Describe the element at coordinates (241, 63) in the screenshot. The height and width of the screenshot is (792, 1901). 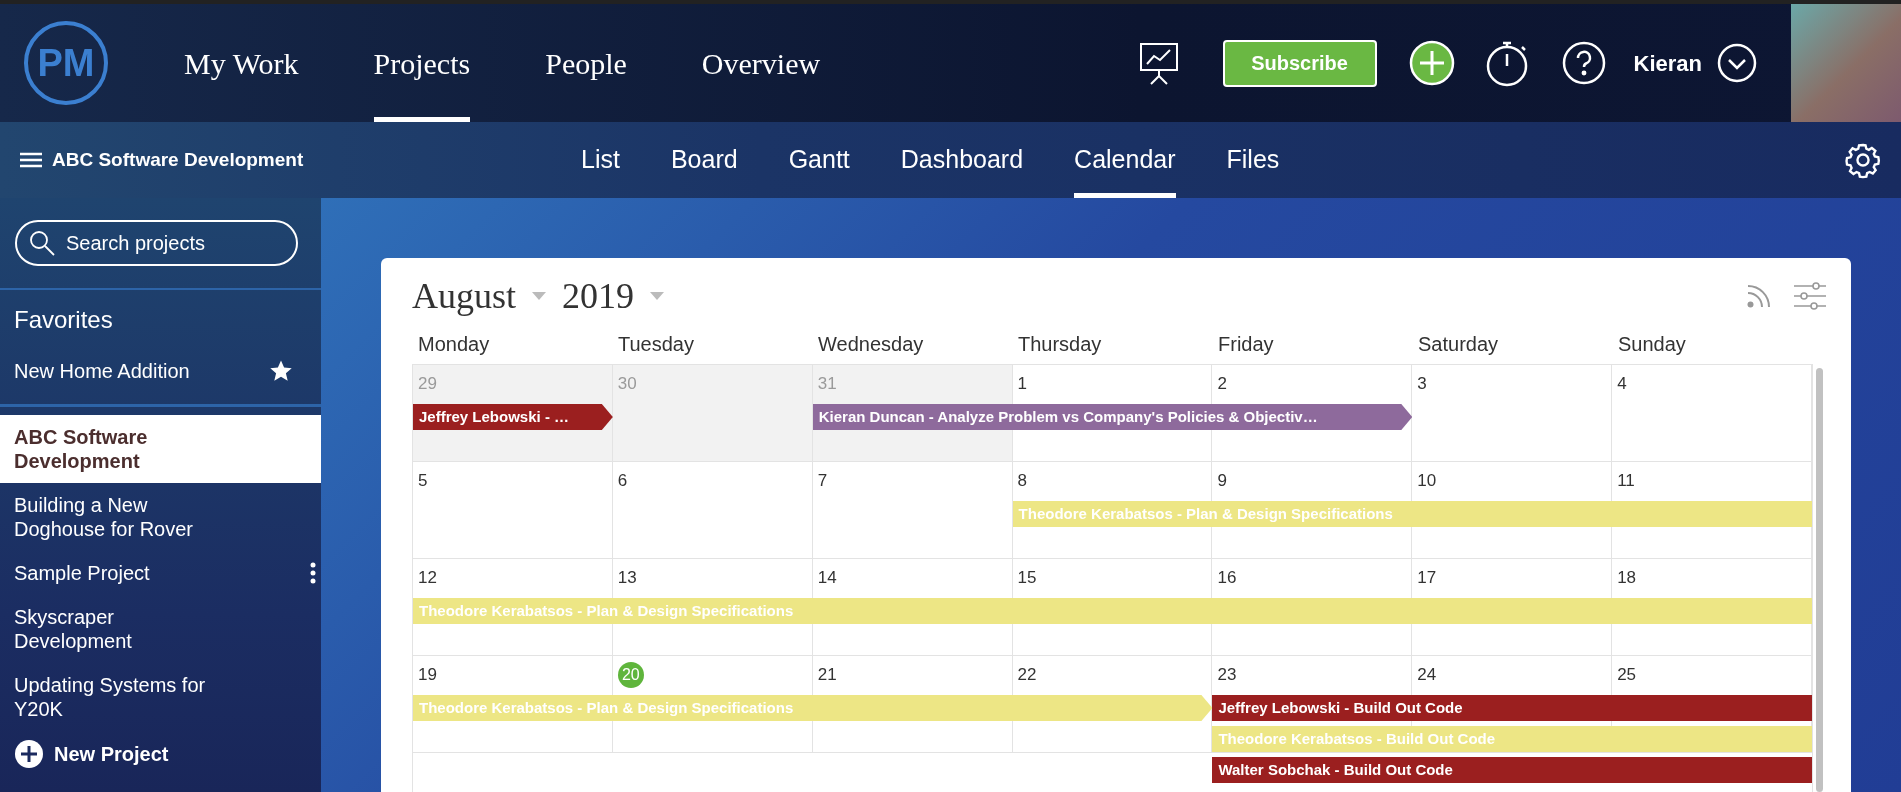
I see `nav-tab: My Work` at that location.